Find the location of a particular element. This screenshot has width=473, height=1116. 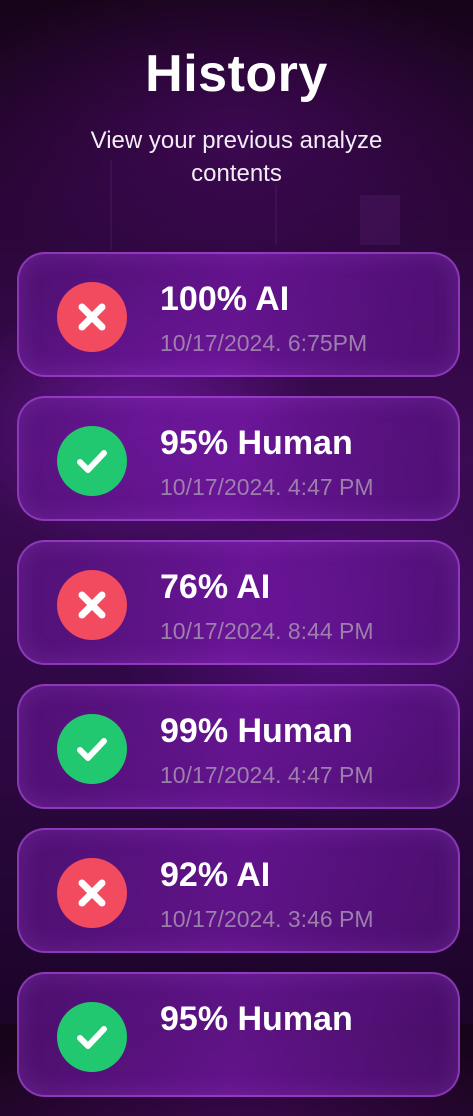

history-card: 95% Human 10/17/2024. 4:47 PM is located at coordinates (238, 458).